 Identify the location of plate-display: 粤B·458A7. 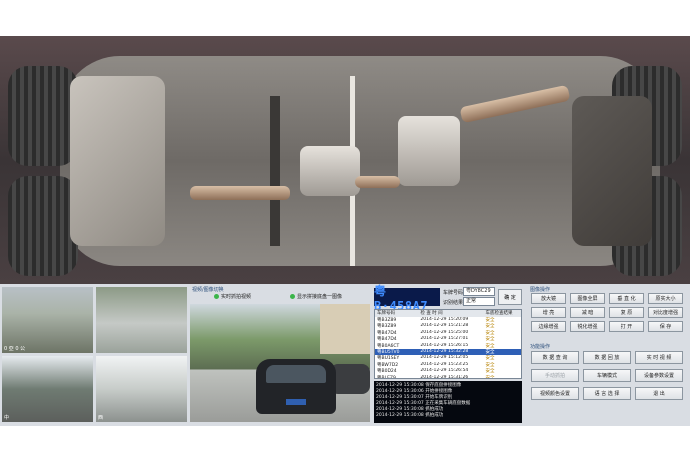
(407, 298).